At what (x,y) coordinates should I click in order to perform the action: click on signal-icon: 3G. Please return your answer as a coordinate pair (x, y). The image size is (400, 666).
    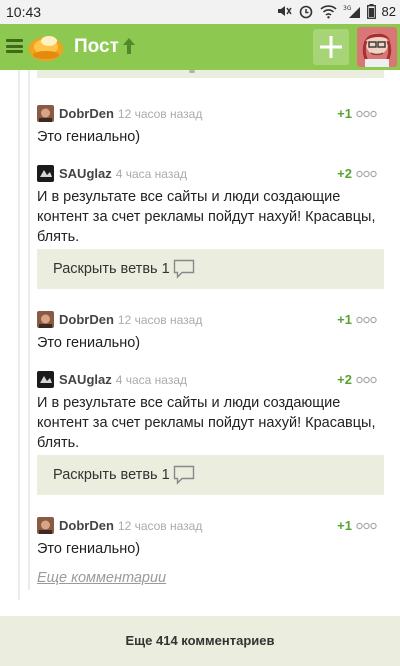
    Looking at the image, I should click on (352, 11).